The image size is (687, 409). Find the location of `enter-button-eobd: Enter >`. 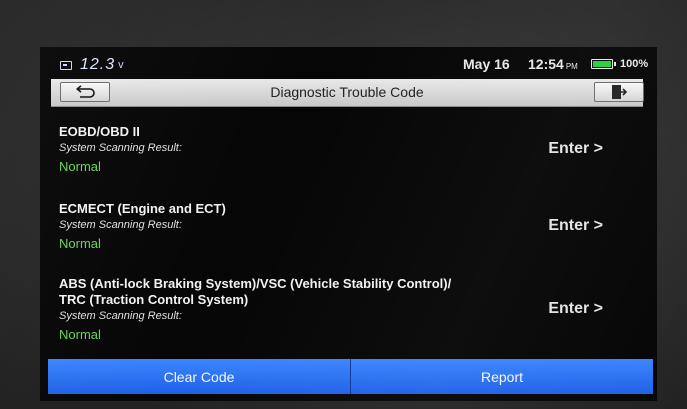

enter-button-eobd: Enter > is located at coordinates (575, 149).